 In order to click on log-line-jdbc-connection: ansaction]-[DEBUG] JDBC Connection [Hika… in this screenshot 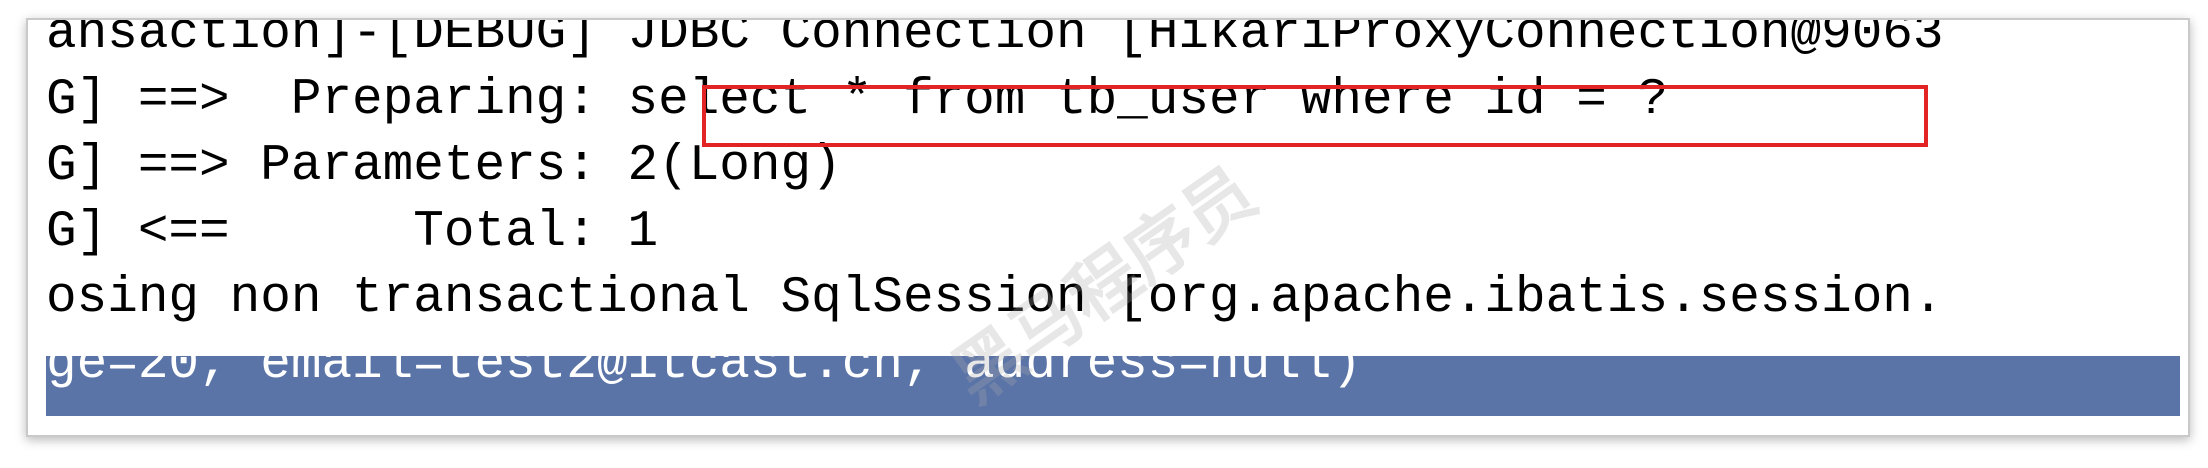, I will do `click(995, 41)`.